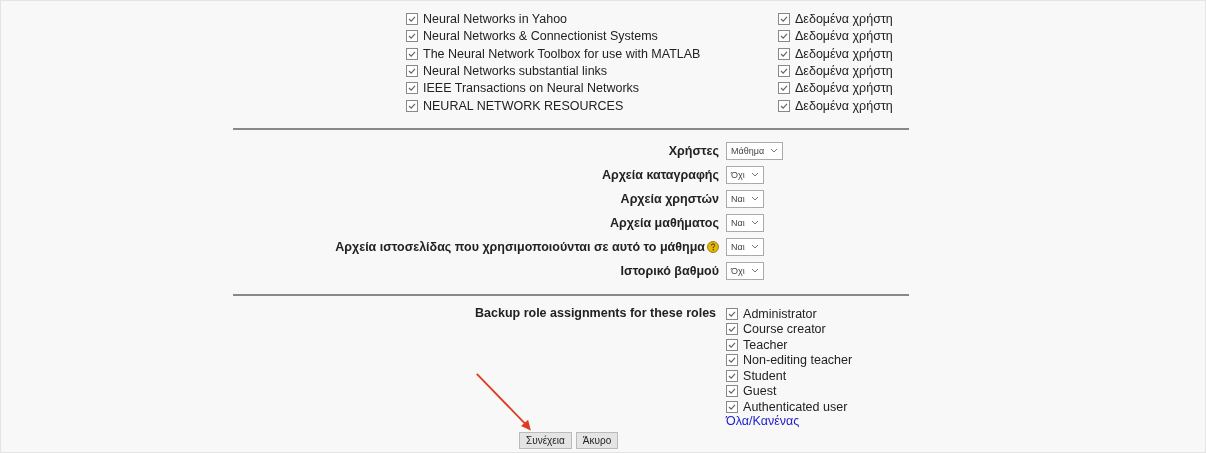  I want to click on setting-label: Αρχεία ιστοσελίδας που χρησιμοποιούνται σε αυτό το μάθημα, so click(520, 246).